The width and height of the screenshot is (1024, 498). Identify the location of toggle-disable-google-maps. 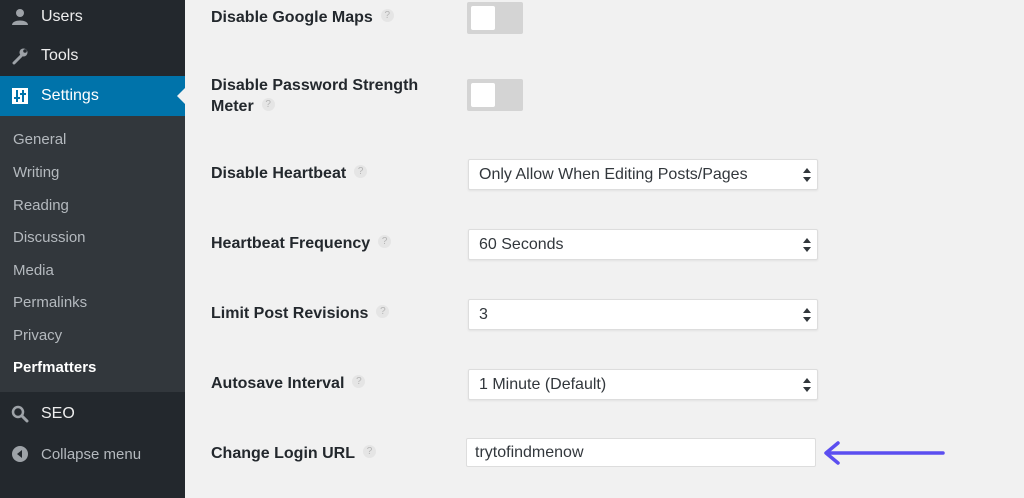
(495, 18).